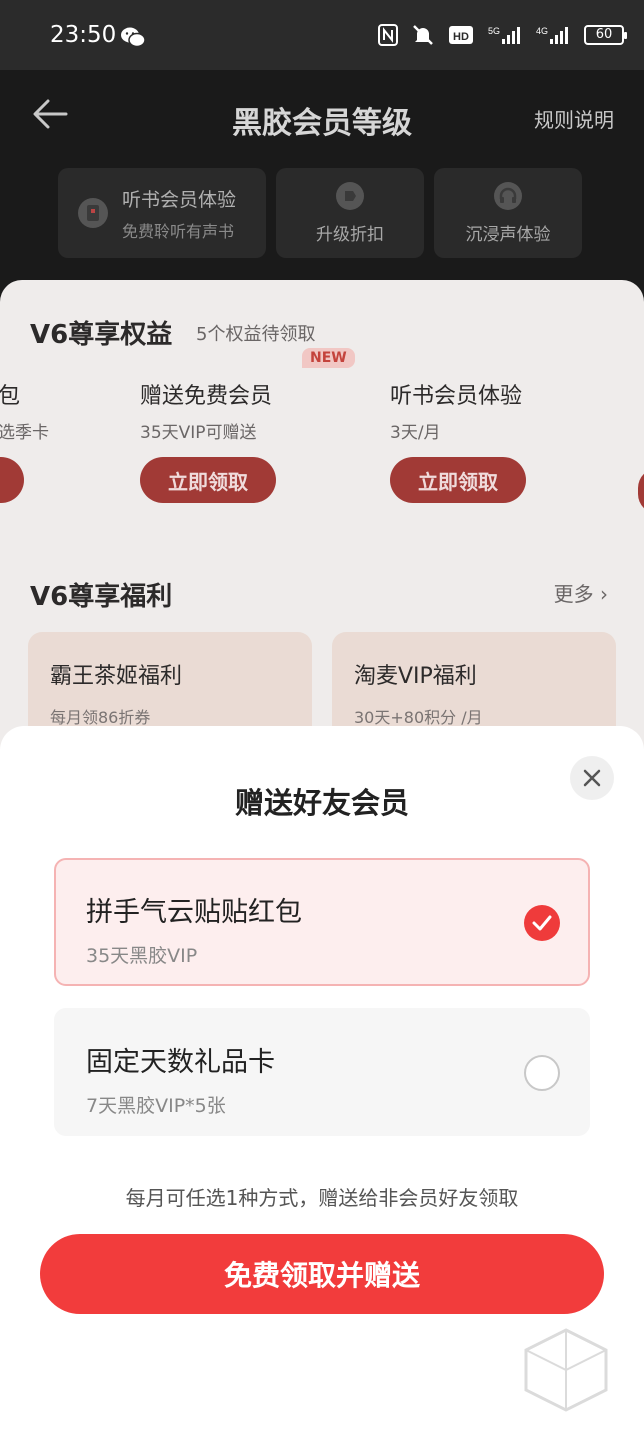 The height and width of the screenshot is (1440, 644). Describe the element at coordinates (494, 31) in the screenshot. I see `svg-text: 5G` at that location.